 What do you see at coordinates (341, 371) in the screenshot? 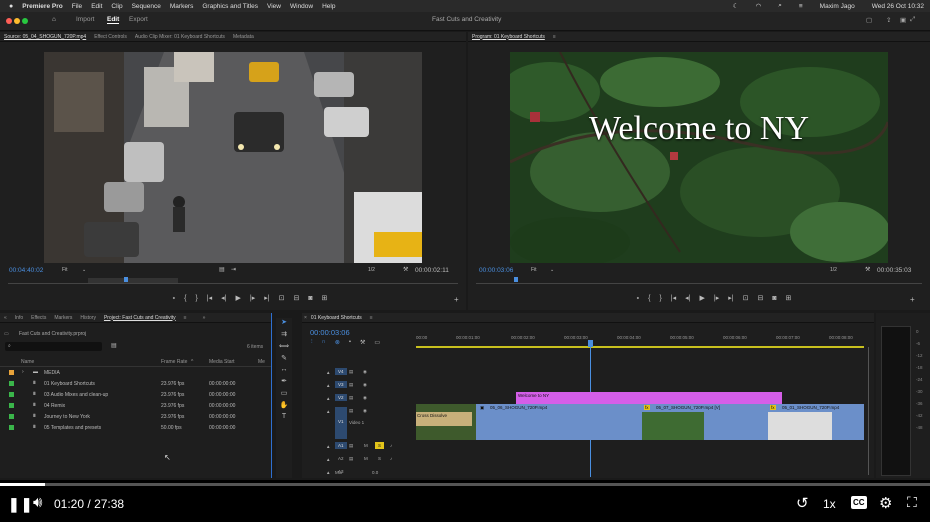
I see `track-v4: V4` at bounding box center [341, 371].